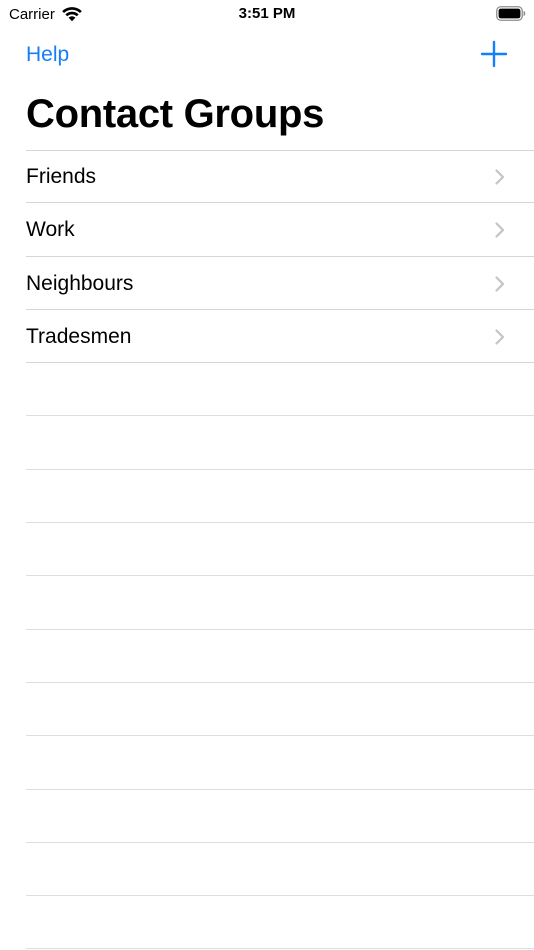 Image resolution: width=534 pixels, height=950 pixels. I want to click on group-row-label: Work, so click(50, 230).